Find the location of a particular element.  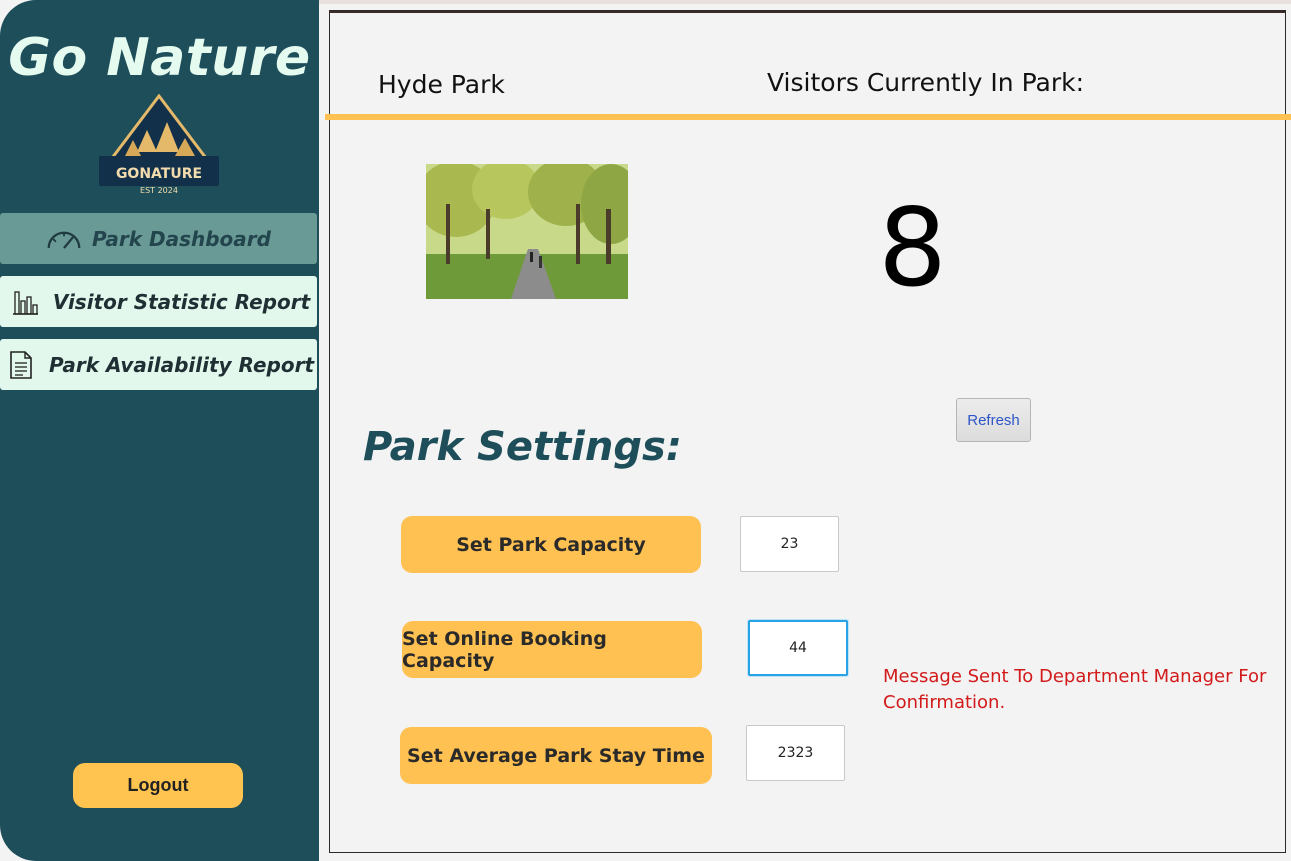

logo-tagline: EST 2024 is located at coordinates (159, 190).